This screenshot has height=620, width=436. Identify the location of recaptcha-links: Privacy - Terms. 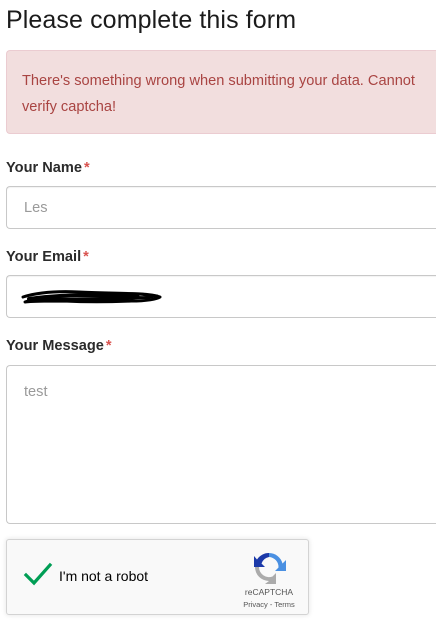
(269, 604).